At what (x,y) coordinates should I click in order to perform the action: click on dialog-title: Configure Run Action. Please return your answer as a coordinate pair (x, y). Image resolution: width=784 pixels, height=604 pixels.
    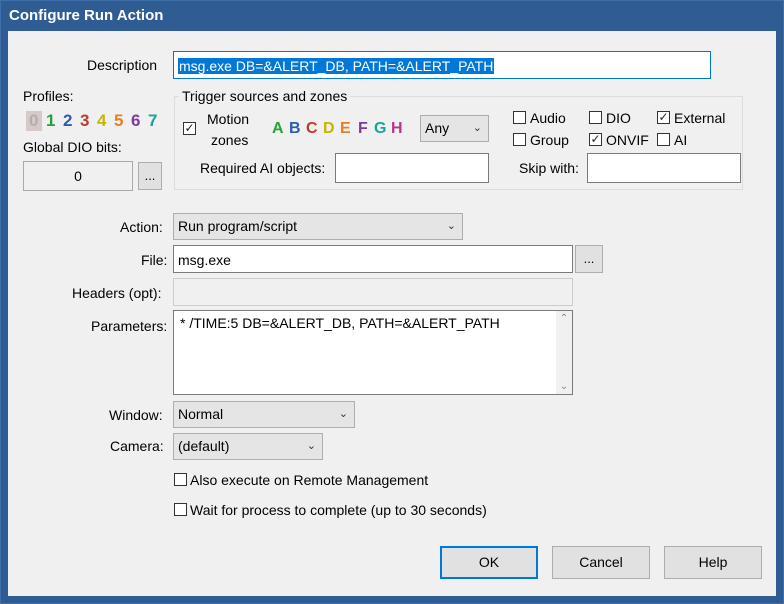
    Looking at the image, I should click on (392, 16).